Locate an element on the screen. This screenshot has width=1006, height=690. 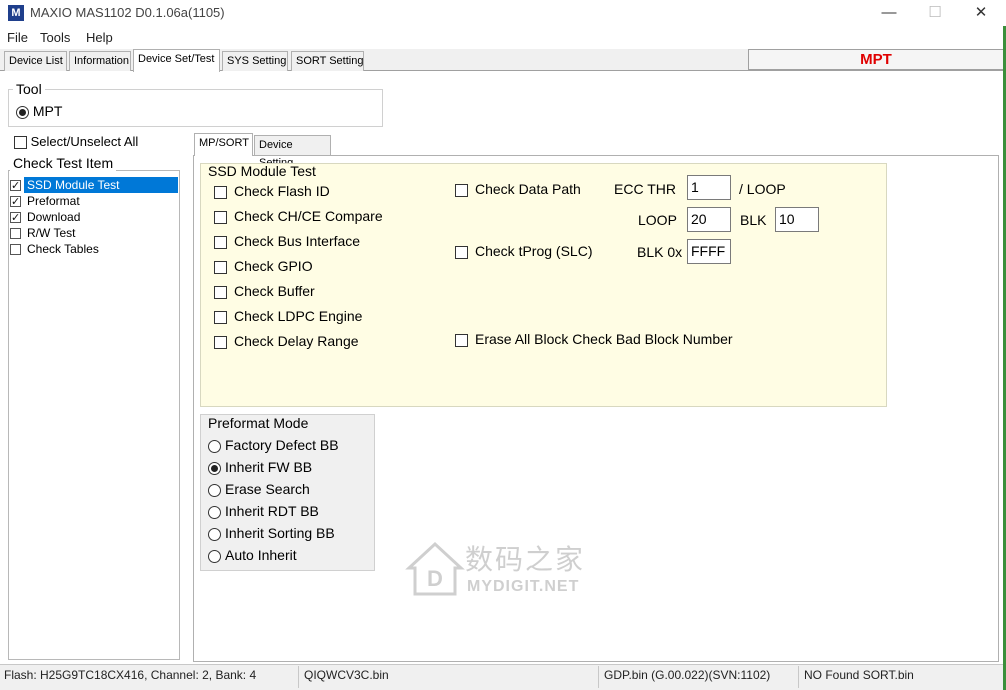
preformat-option-label: Inherit Sorting BB is located at coordinates (280, 533).